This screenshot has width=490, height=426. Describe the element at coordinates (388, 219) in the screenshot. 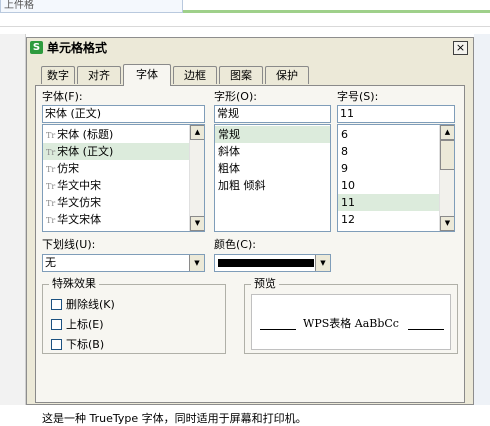

I see `list-item: 12` at that location.